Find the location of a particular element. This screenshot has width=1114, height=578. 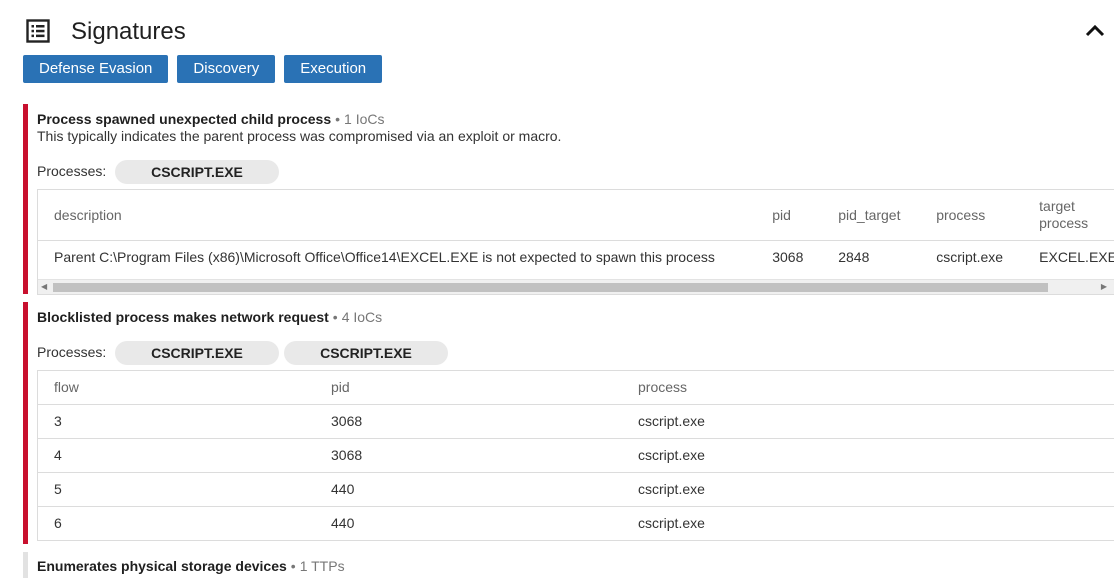

table-row: 5 440 cscript.exe is located at coordinates (576, 488).